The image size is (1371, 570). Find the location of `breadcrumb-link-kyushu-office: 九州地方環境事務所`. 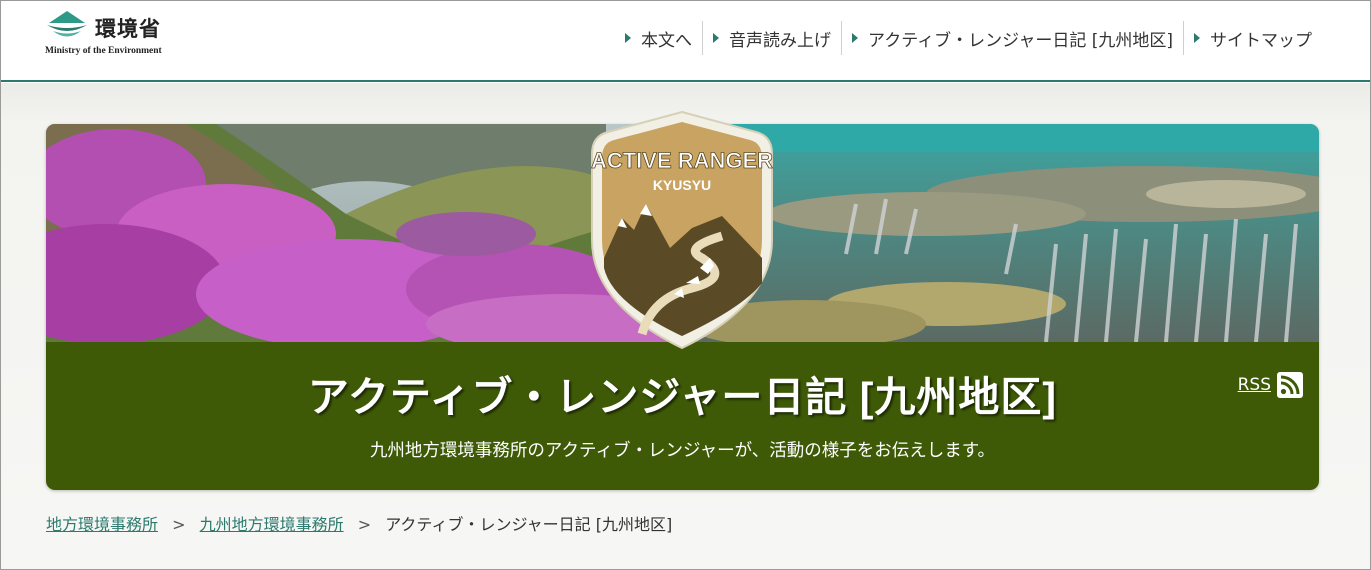

breadcrumb-link-kyushu-office: 九州地方環境事務所 is located at coordinates (272, 524).